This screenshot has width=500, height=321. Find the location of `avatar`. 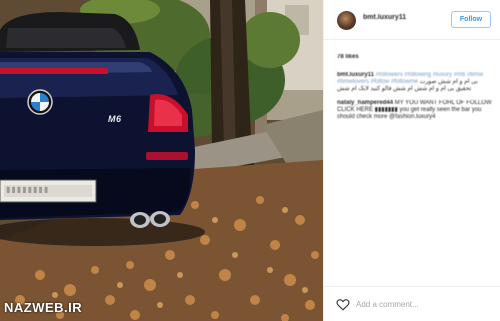

avatar is located at coordinates (346, 20).